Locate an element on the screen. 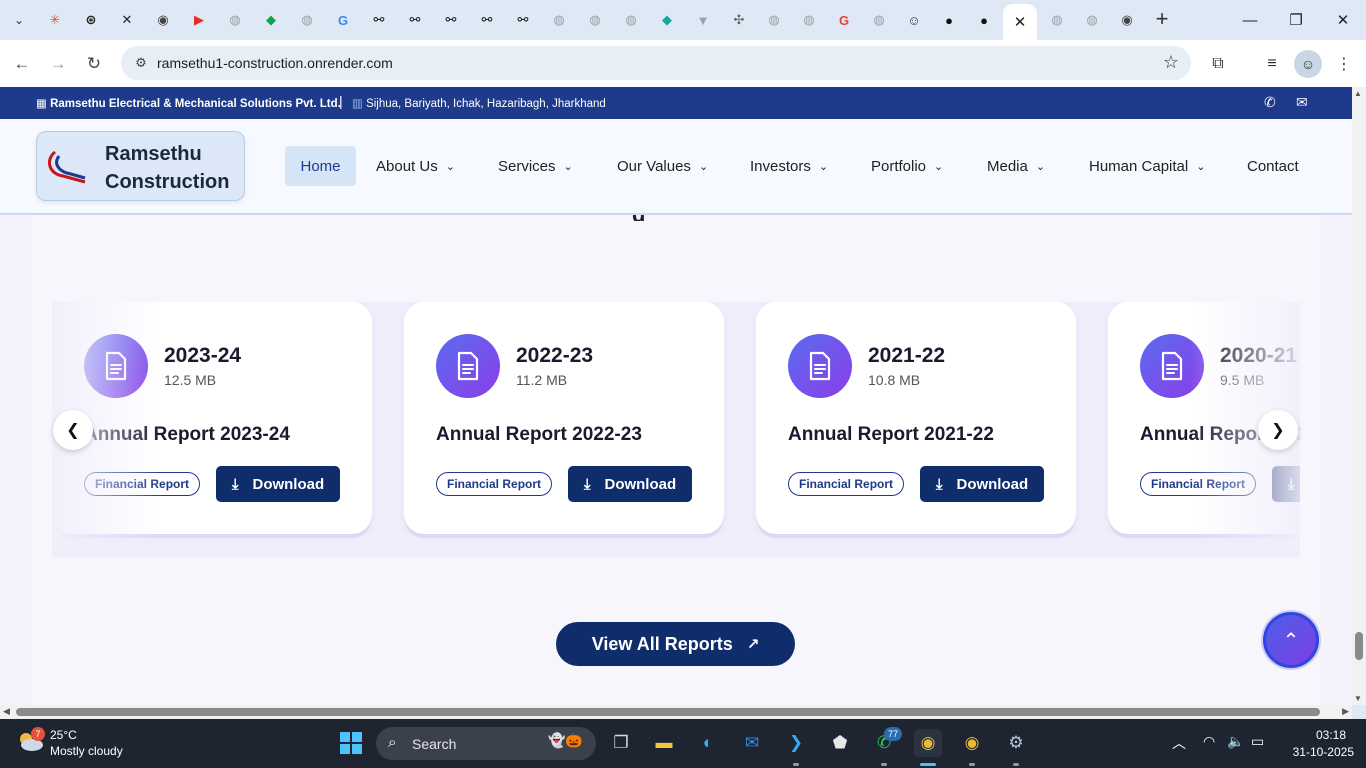  scroll-right-arrow-icon: ▶ is located at coordinates (1345, 711).